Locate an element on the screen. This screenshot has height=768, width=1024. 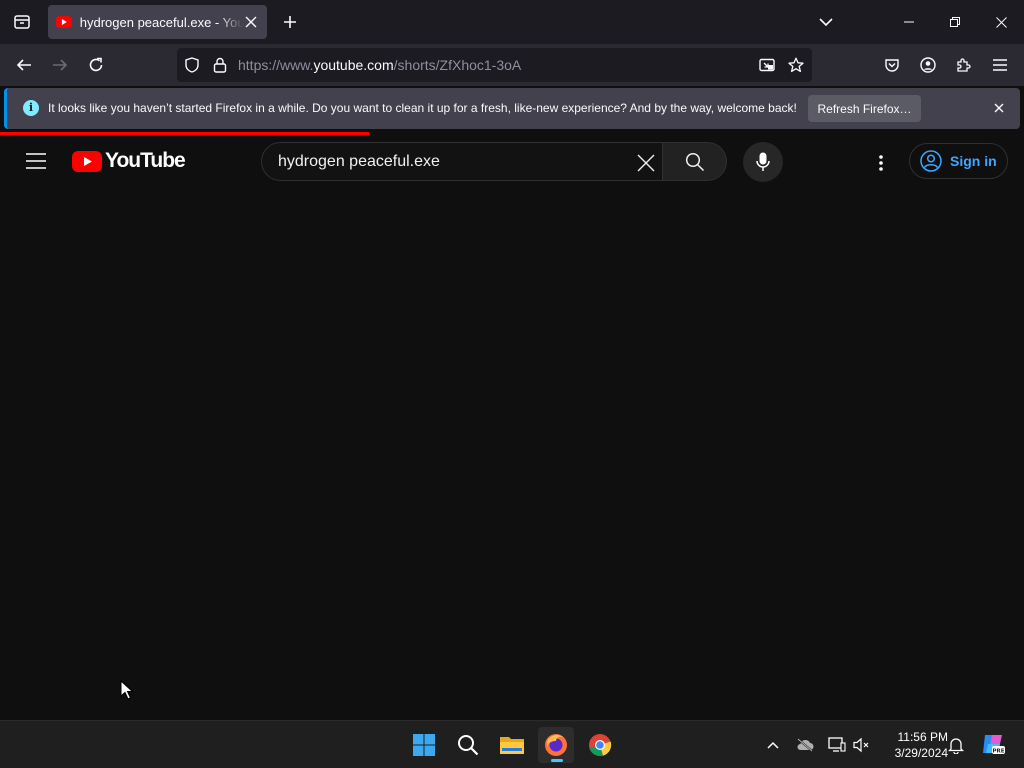
restore-icon is located at coordinates (955, 22).